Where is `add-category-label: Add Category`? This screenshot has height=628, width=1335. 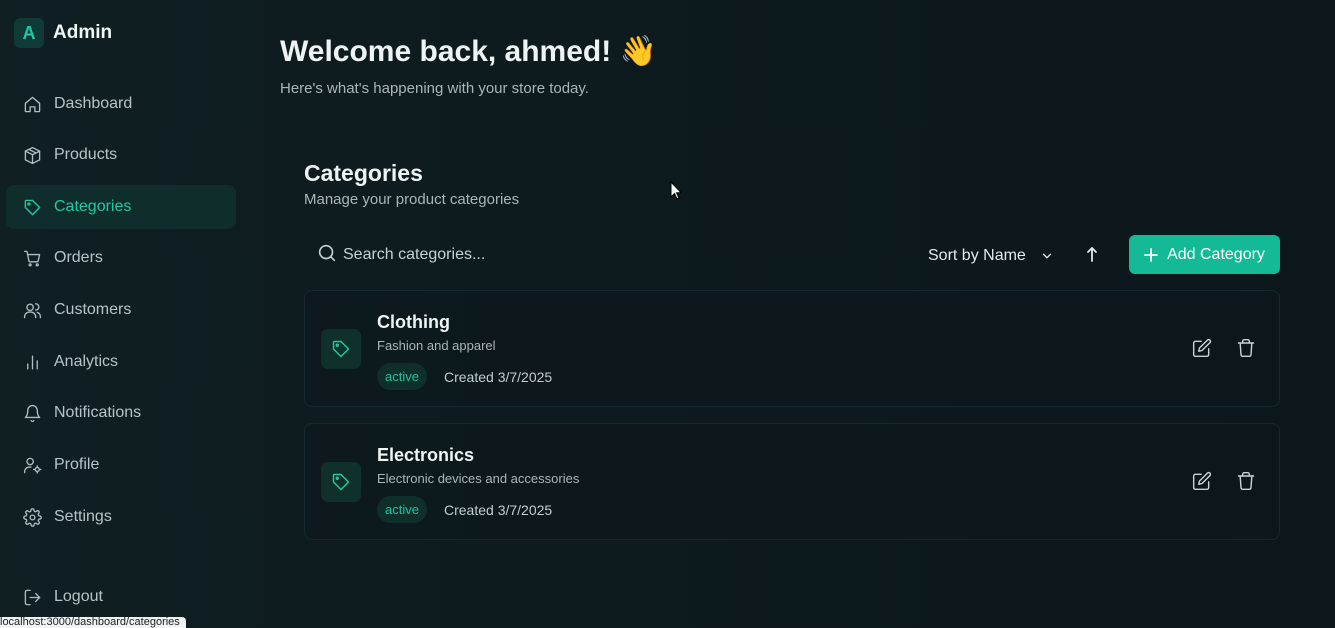 add-category-label: Add Category is located at coordinates (1216, 254).